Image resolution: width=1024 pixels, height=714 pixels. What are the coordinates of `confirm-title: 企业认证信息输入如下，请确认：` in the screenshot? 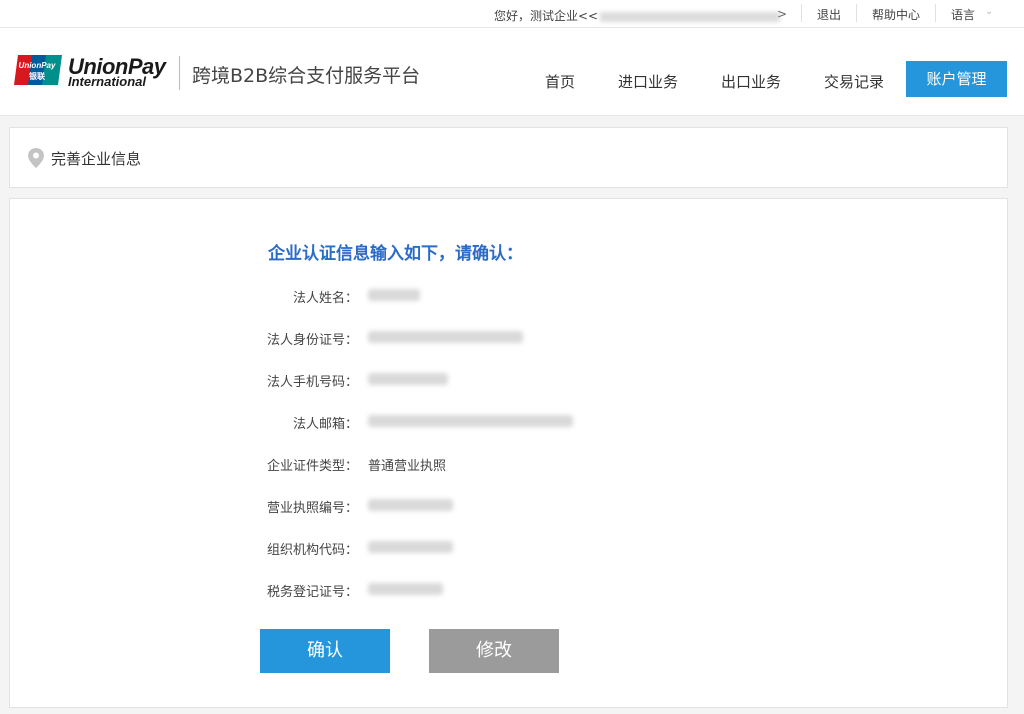 It's located at (395, 254).